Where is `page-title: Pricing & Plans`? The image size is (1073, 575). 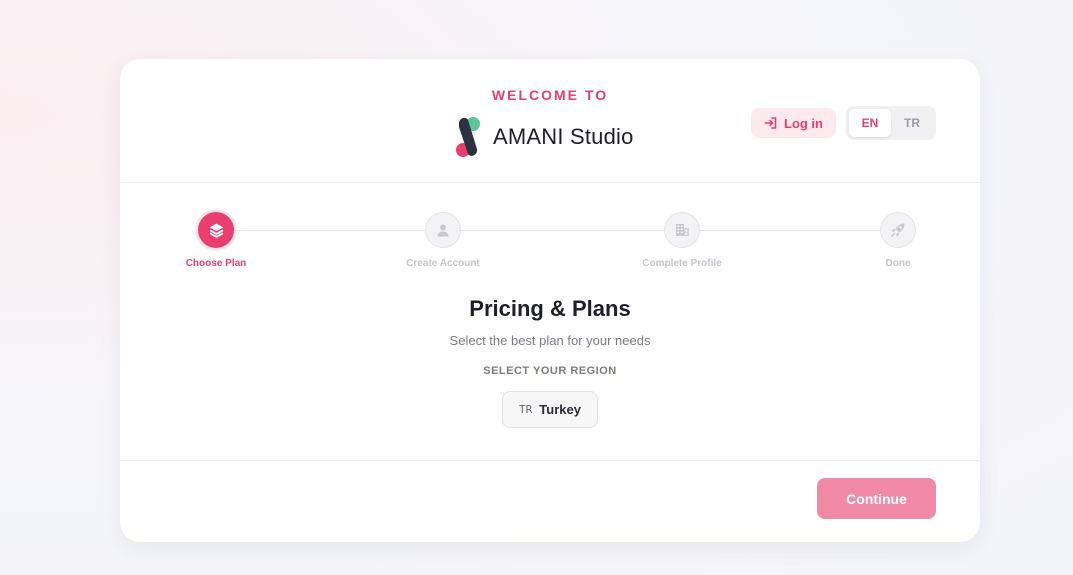 page-title: Pricing & Plans is located at coordinates (550, 308).